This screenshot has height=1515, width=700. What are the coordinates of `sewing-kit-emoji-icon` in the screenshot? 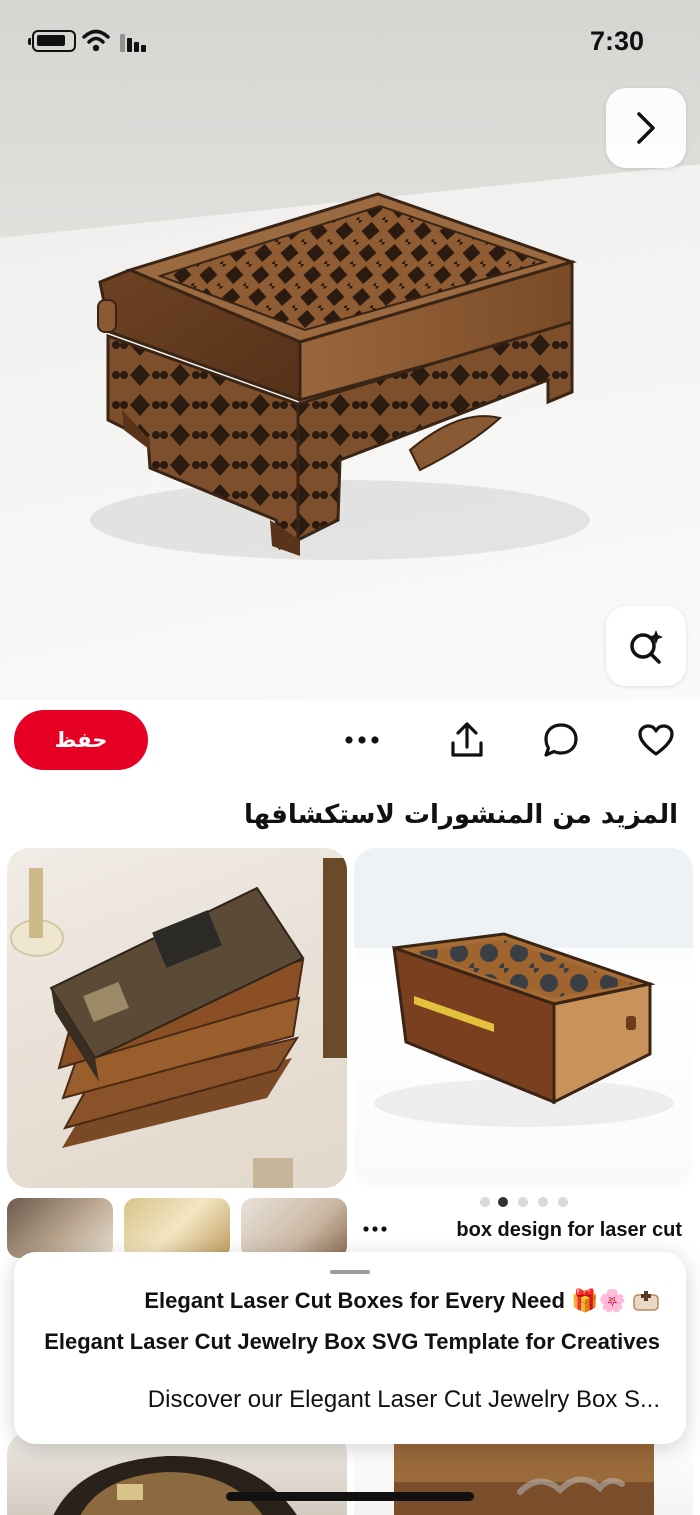 It's located at (646, 1301).